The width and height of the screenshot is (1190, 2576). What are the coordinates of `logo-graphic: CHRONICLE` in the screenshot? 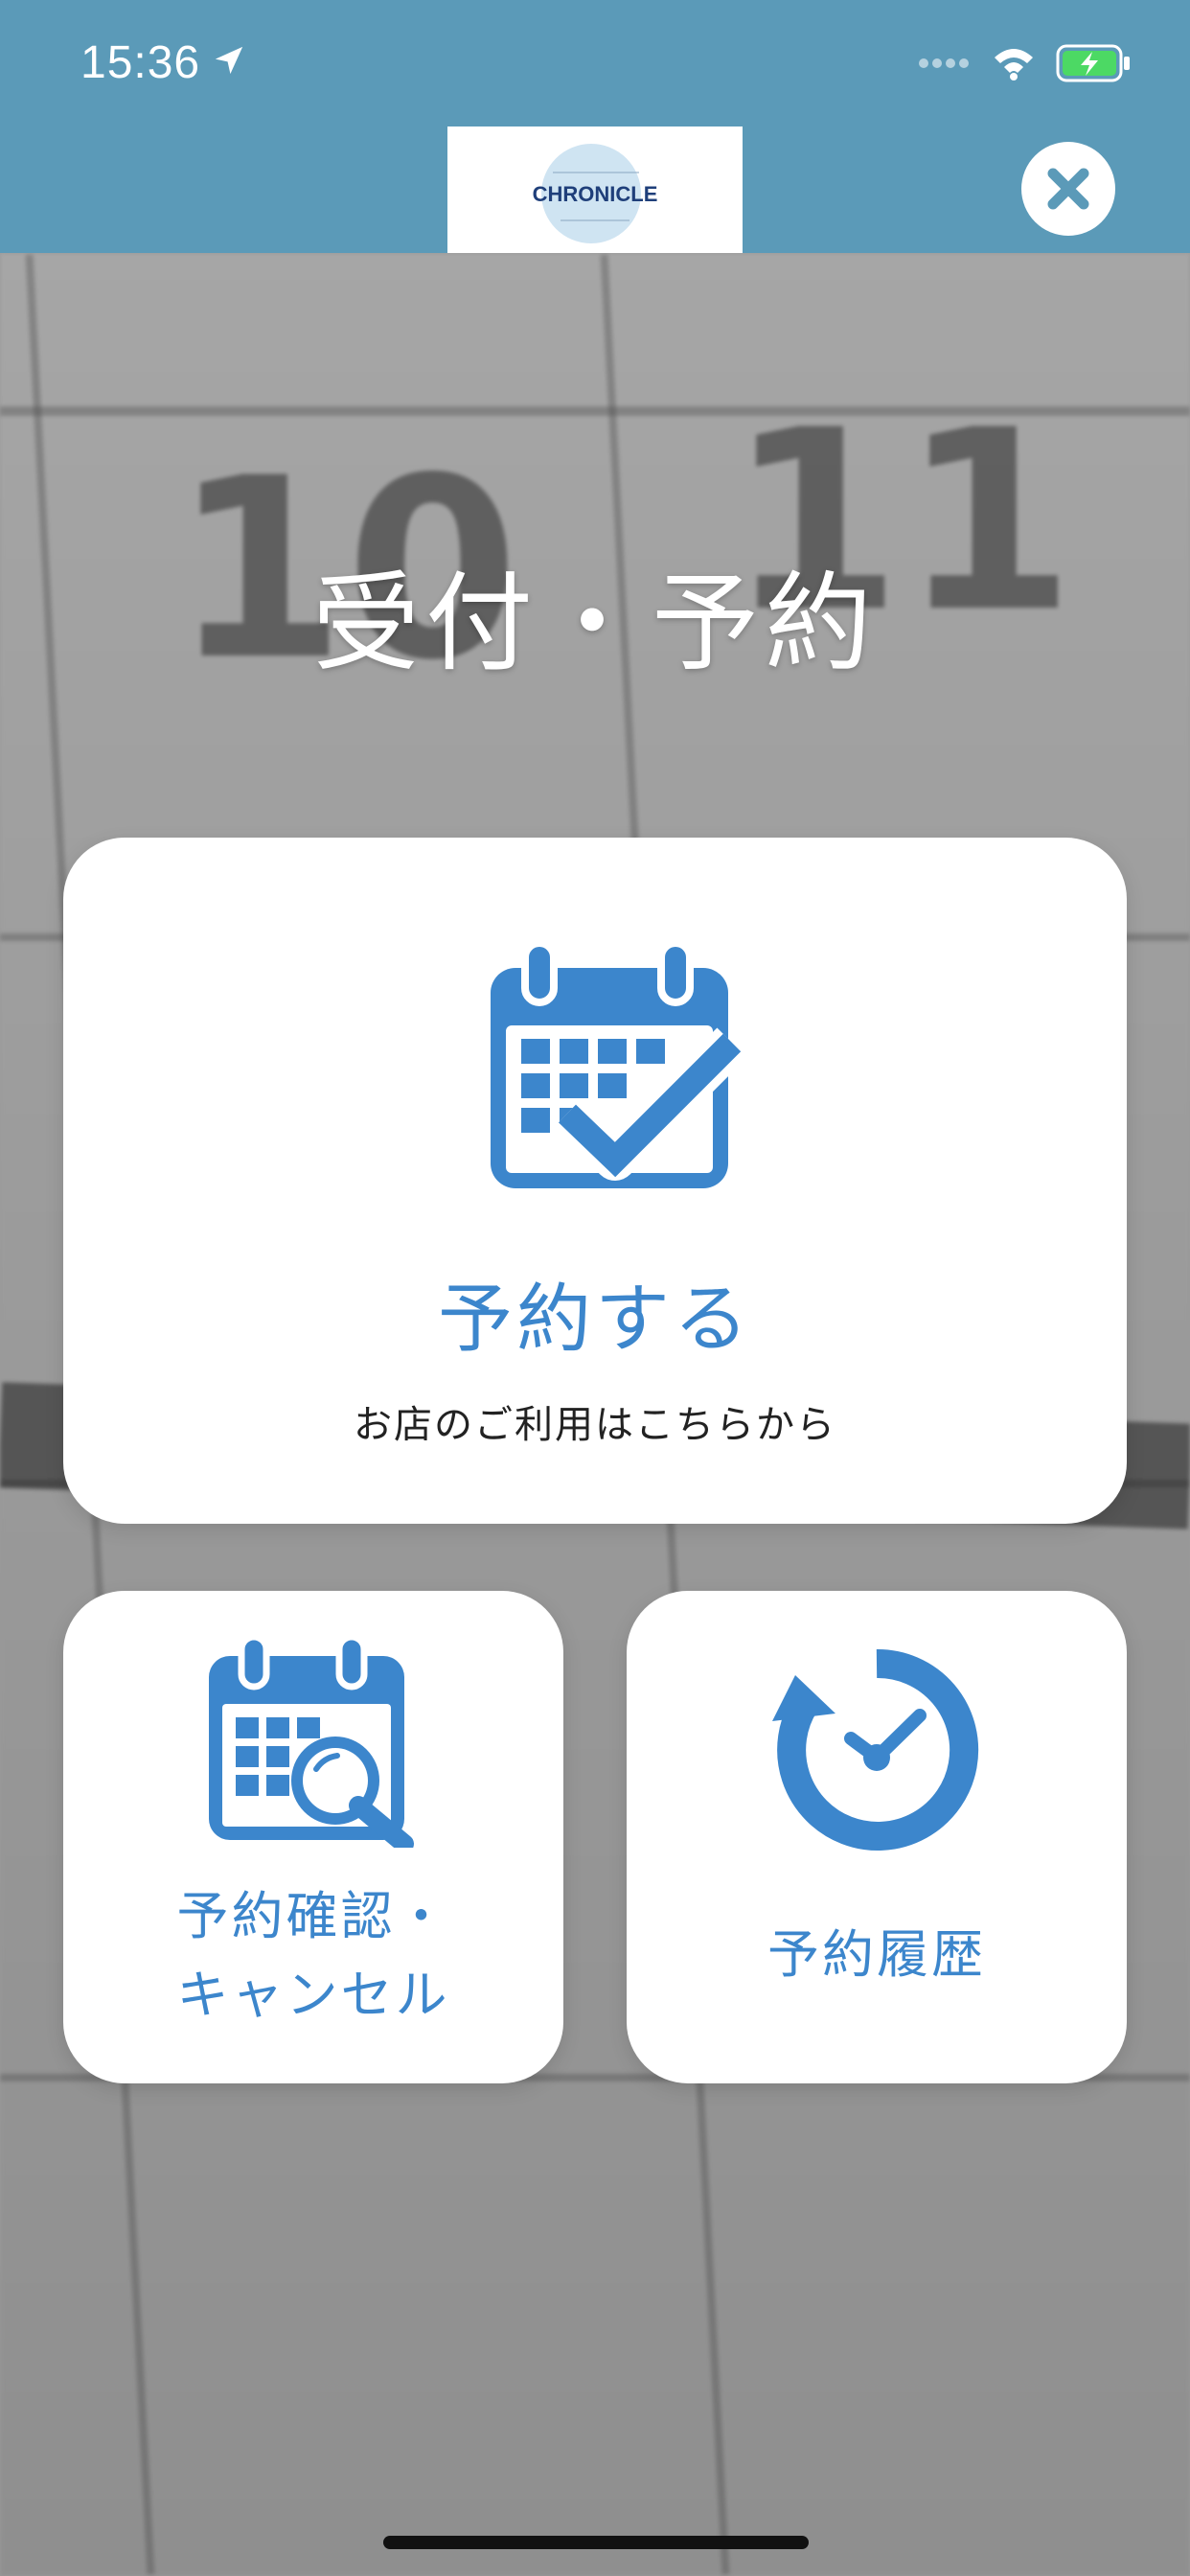 It's located at (595, 193).